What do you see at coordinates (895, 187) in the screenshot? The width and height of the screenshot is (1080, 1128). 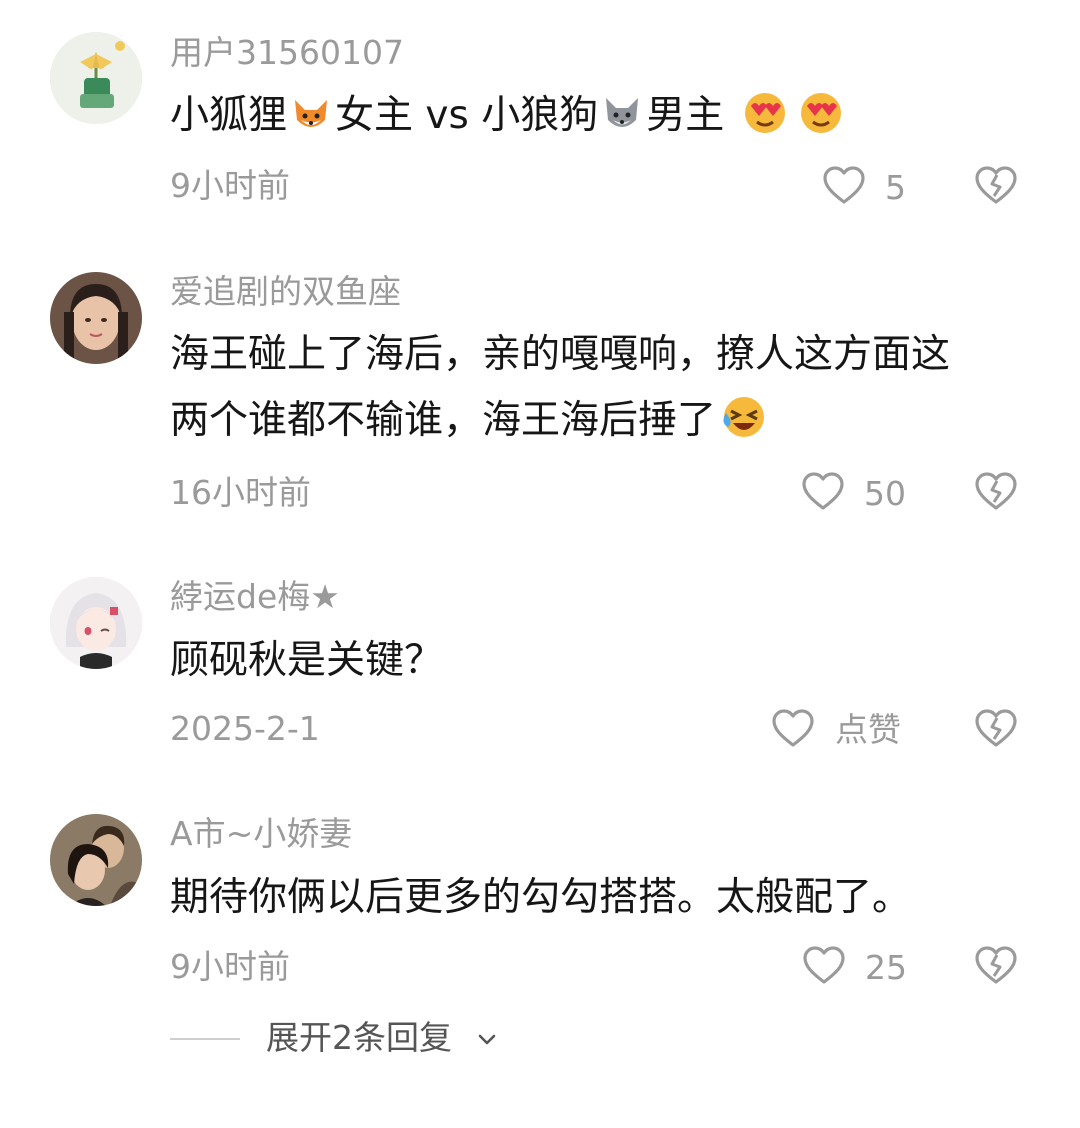 I see `like-count: 5` at bounding box center [895, 187].